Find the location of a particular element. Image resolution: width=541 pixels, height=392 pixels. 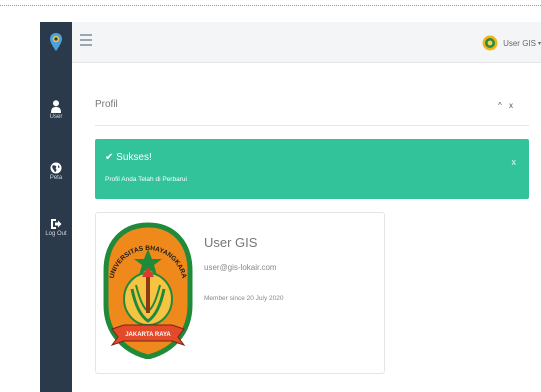

top-navbar: User GIS ▾ is located at coordinates (306, 42).